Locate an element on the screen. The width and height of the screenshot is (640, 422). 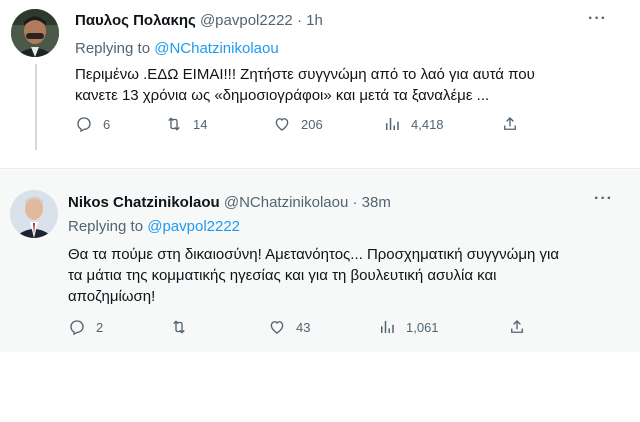
reply-count: 6 is located at coordinates (107, 124).